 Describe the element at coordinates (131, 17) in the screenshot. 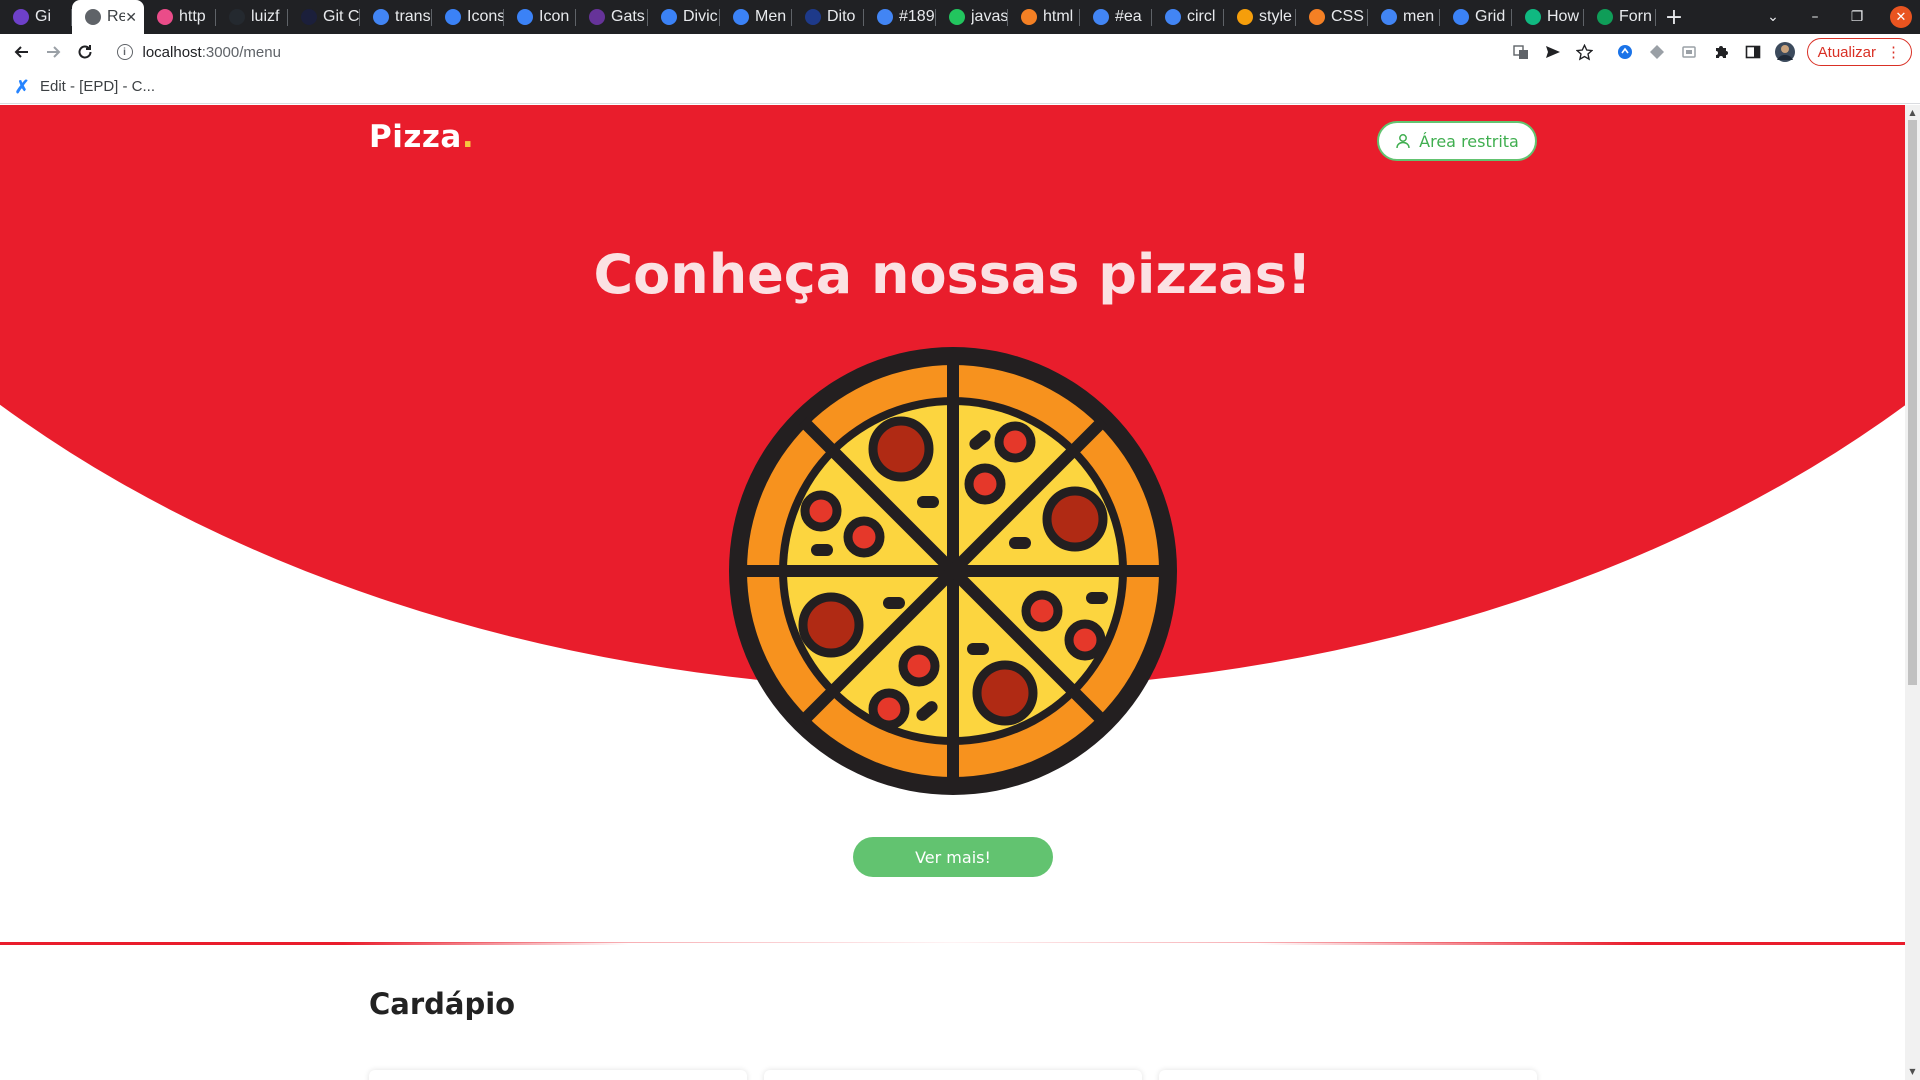

I see `tab-close-icon: ✕` at that location.